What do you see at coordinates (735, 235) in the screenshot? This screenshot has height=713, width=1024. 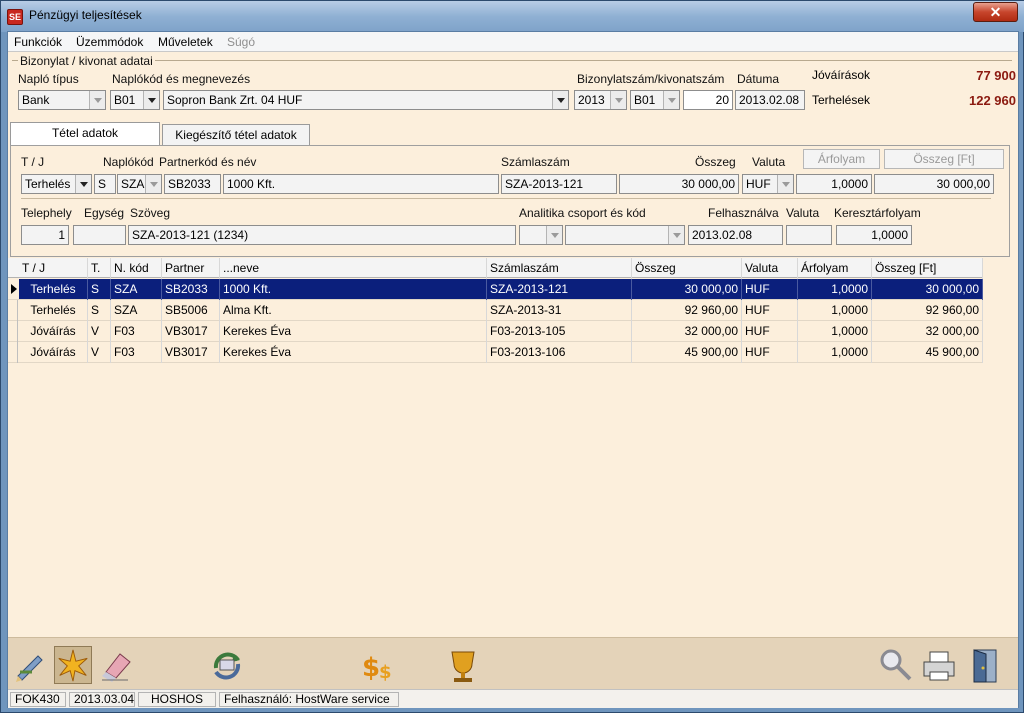 I see `felhasznalva-field: 2013.02.08` at bounding box center [735, 235].